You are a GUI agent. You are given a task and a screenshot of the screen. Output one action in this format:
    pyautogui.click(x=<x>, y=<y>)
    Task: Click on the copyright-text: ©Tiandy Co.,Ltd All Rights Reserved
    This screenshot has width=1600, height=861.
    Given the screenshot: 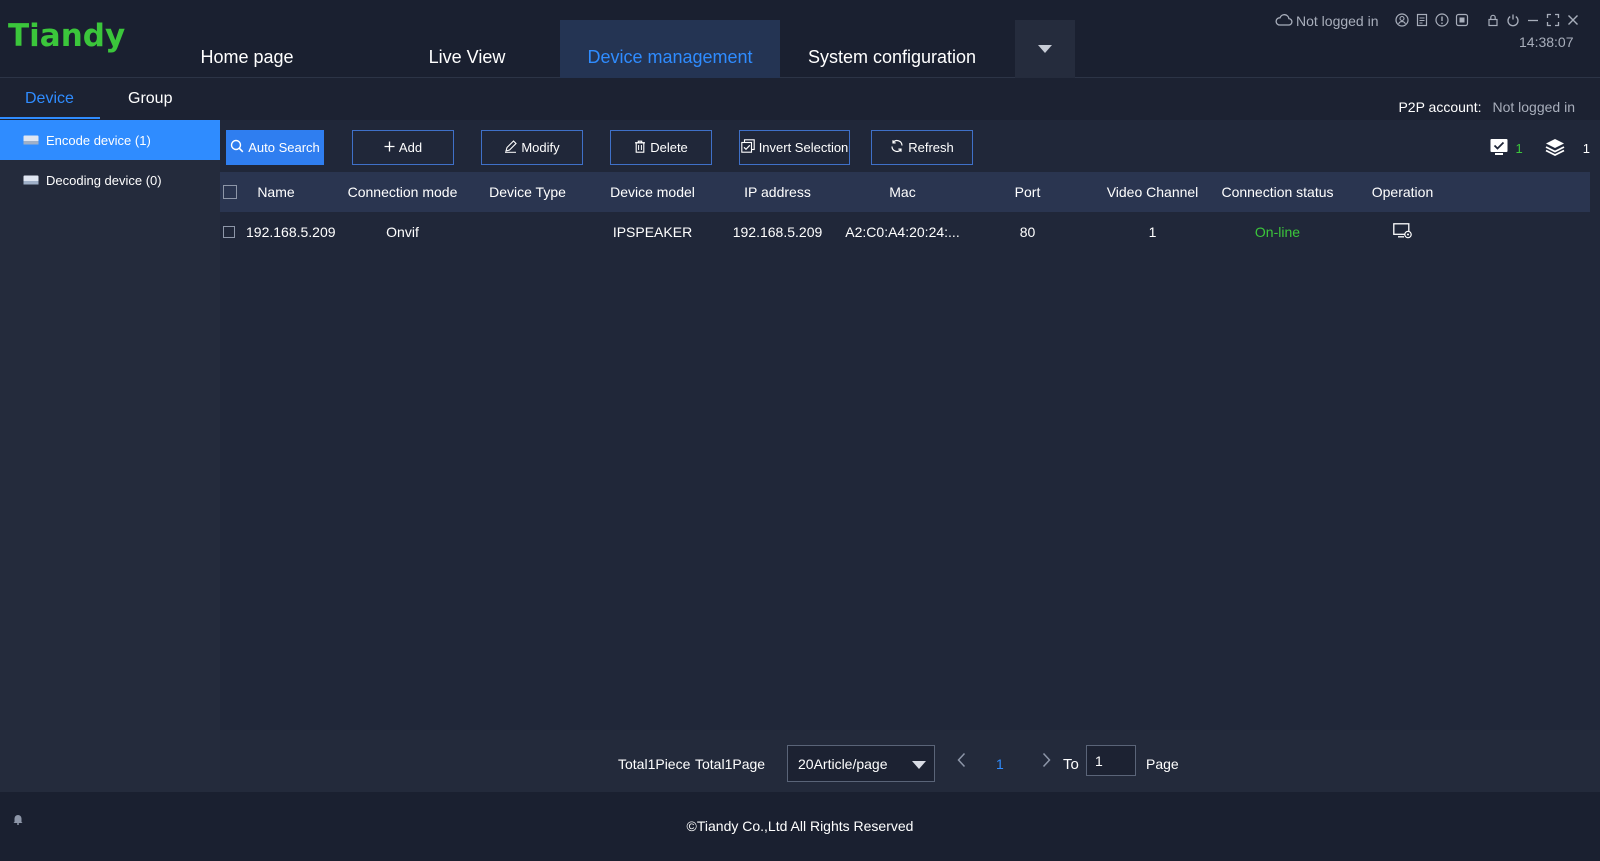 What is the action you would take?
    pyautogui.click(x=800, y=826)
    